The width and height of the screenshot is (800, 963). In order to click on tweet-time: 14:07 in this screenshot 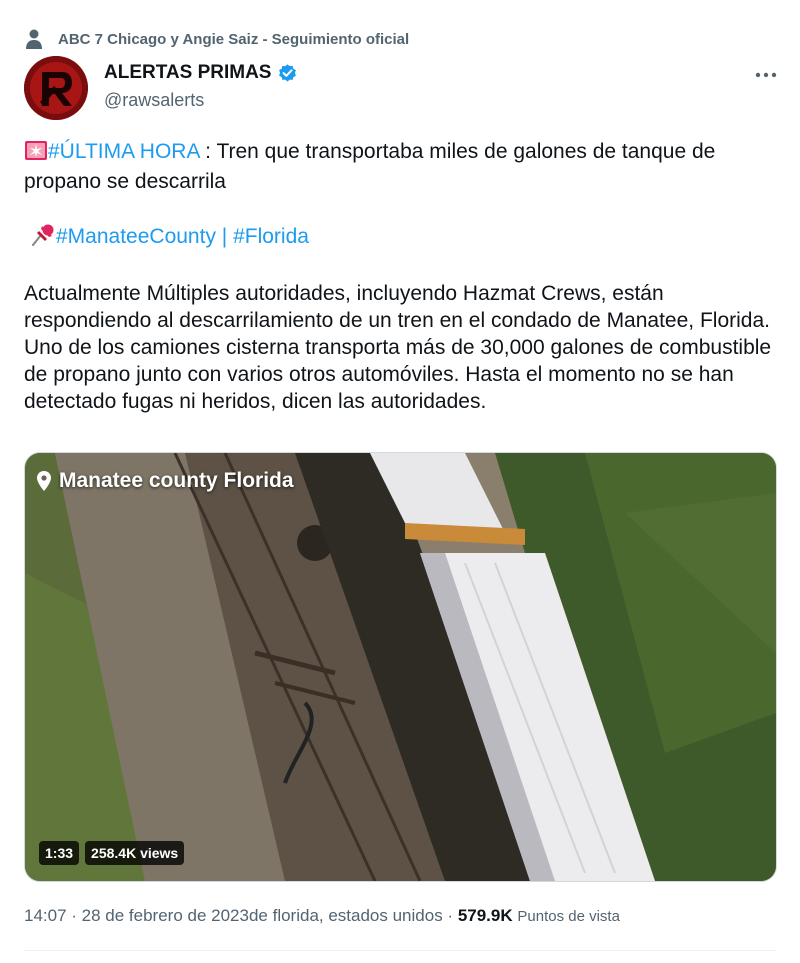, I will do `click(45, 915)`.